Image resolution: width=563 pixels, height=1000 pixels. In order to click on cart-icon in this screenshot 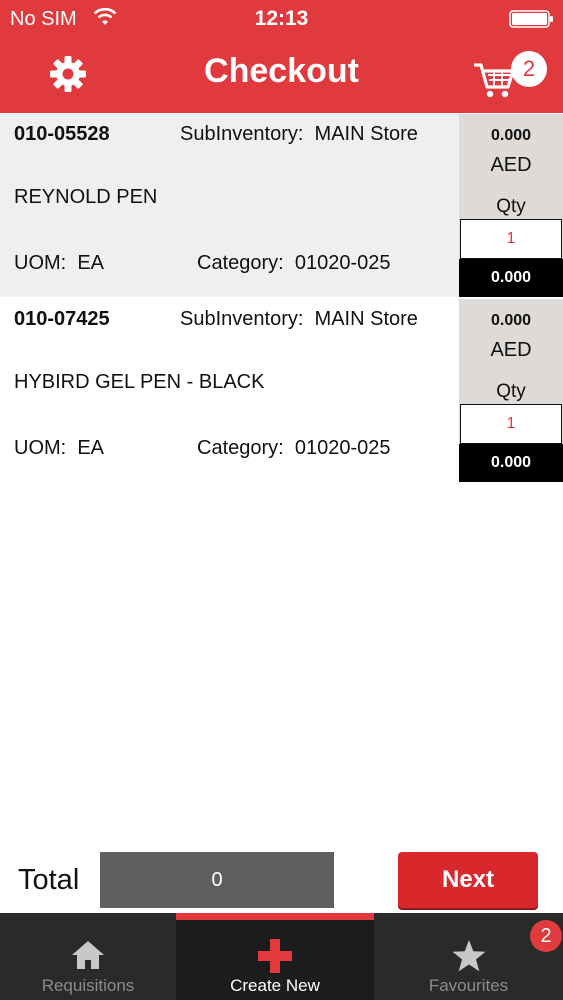, I will do `click(494, 80)`.